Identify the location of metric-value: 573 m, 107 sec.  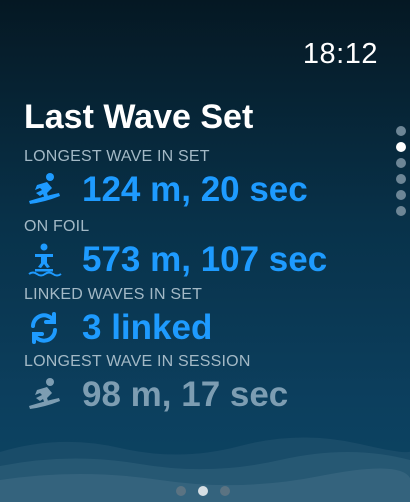
(205, 259).